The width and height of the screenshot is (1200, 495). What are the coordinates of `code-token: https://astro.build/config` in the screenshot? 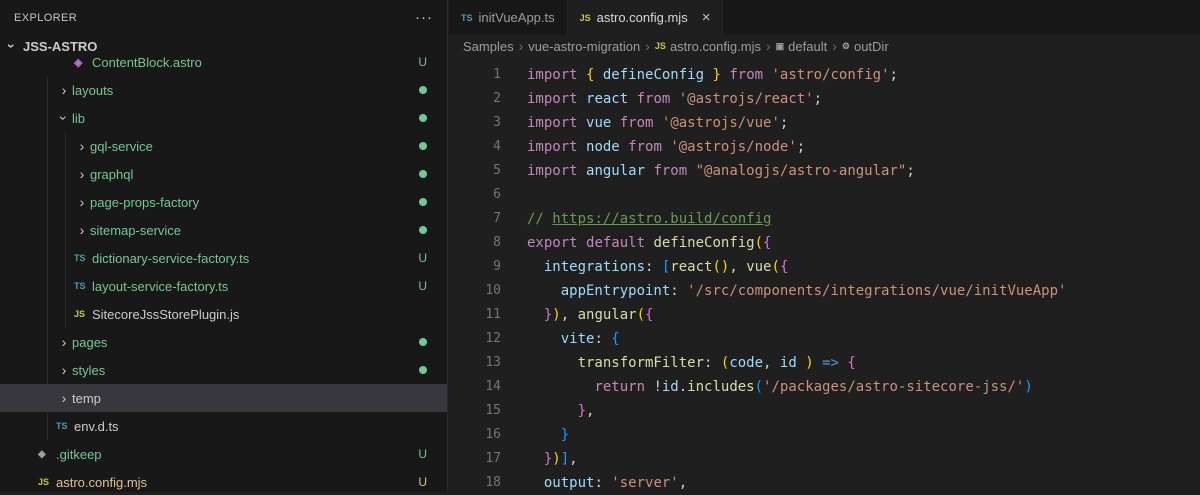 It's located at (662, 219).